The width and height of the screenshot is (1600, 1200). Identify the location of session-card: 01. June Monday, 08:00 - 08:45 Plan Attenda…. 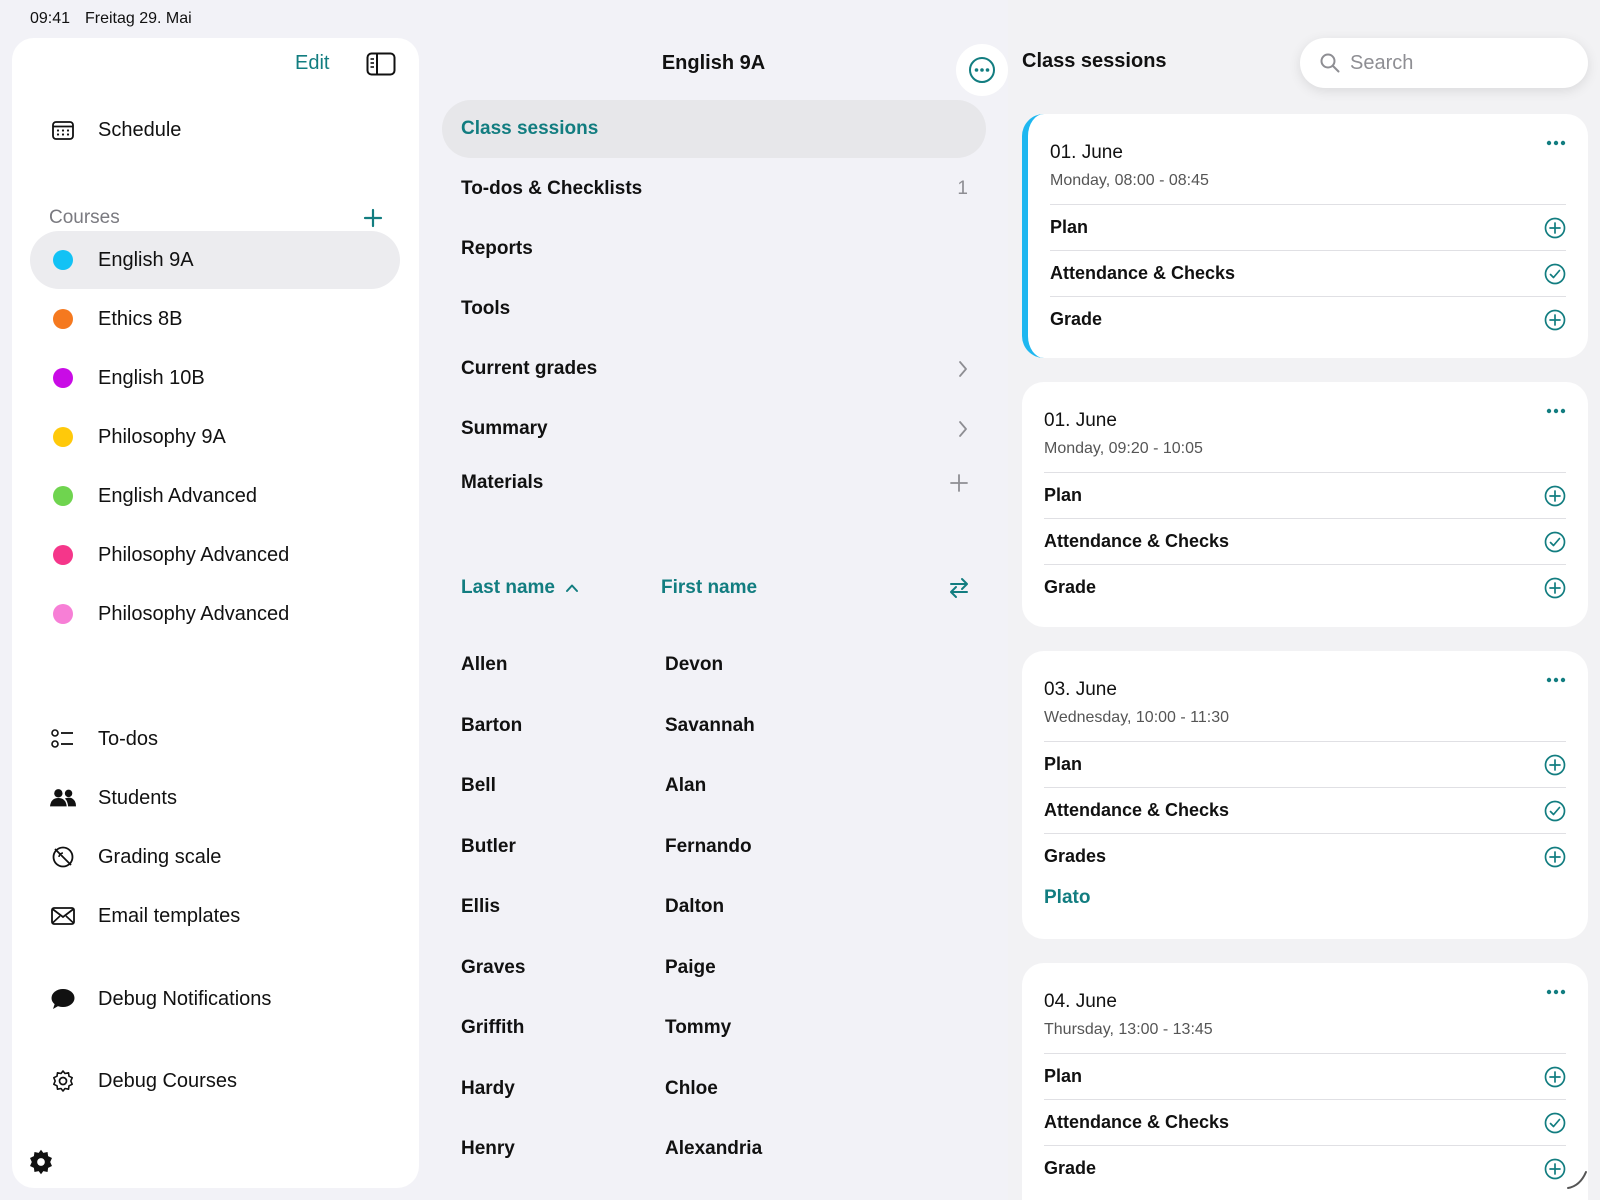
(1305, 236).